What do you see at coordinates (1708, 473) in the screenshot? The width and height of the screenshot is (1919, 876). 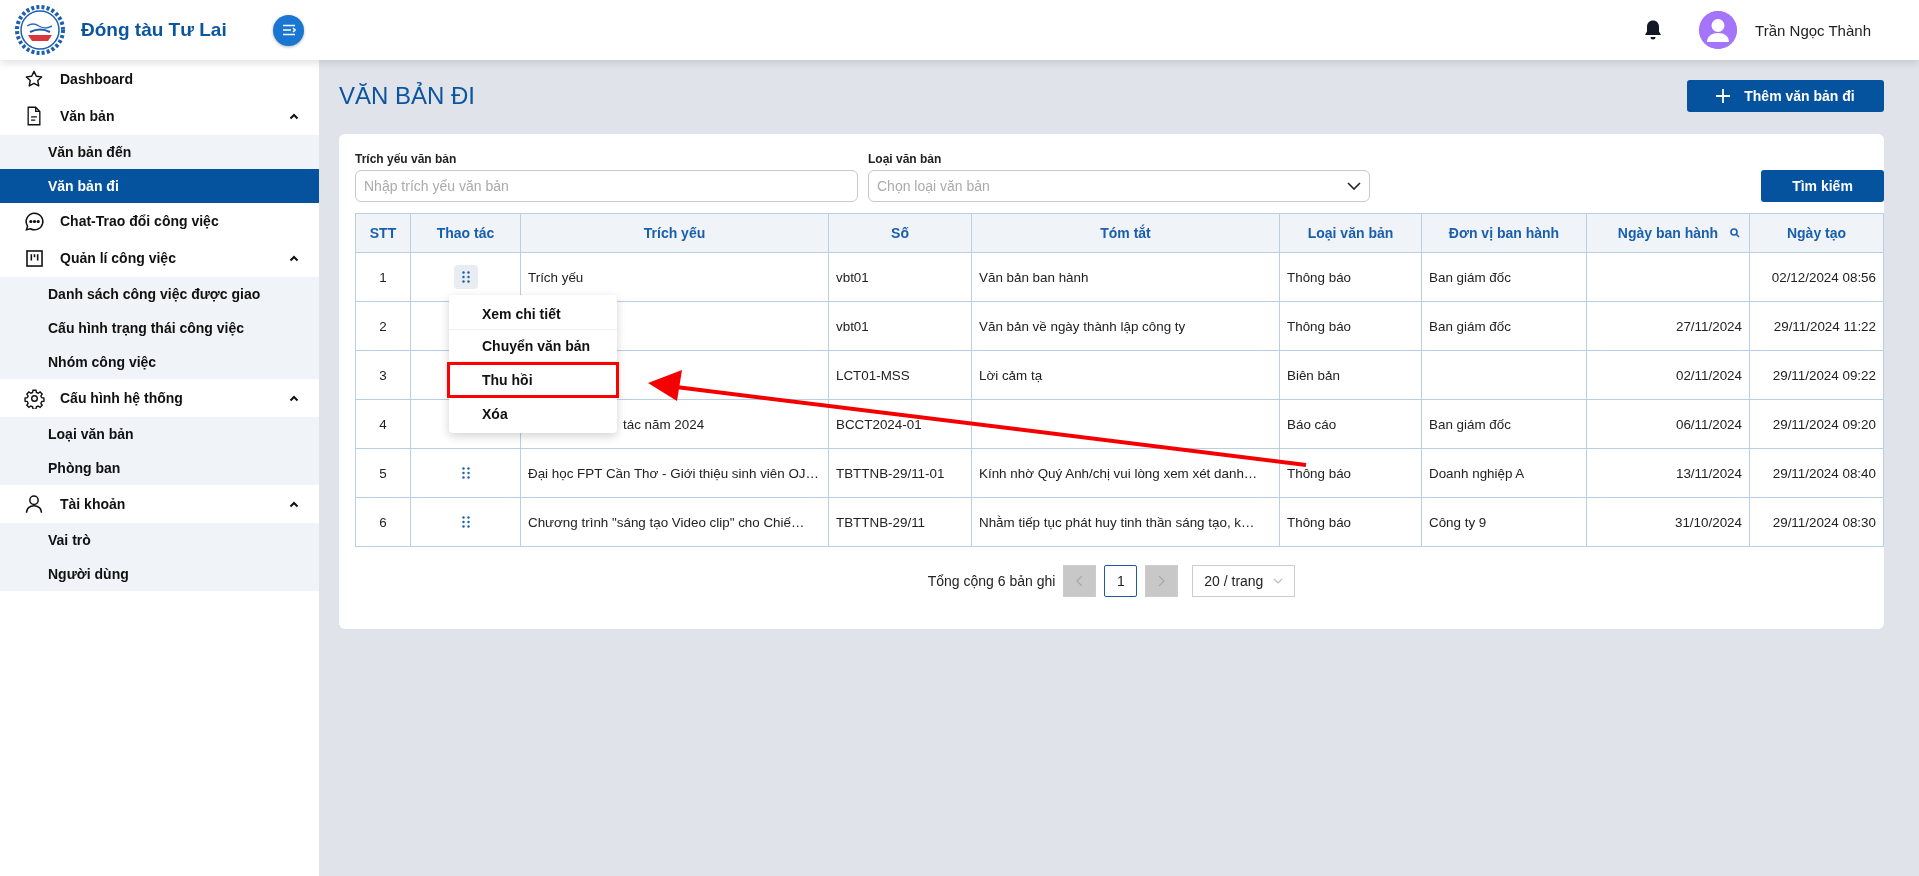 I see `table-cell: 13/11/2024` at bounding box center [1708, 473].